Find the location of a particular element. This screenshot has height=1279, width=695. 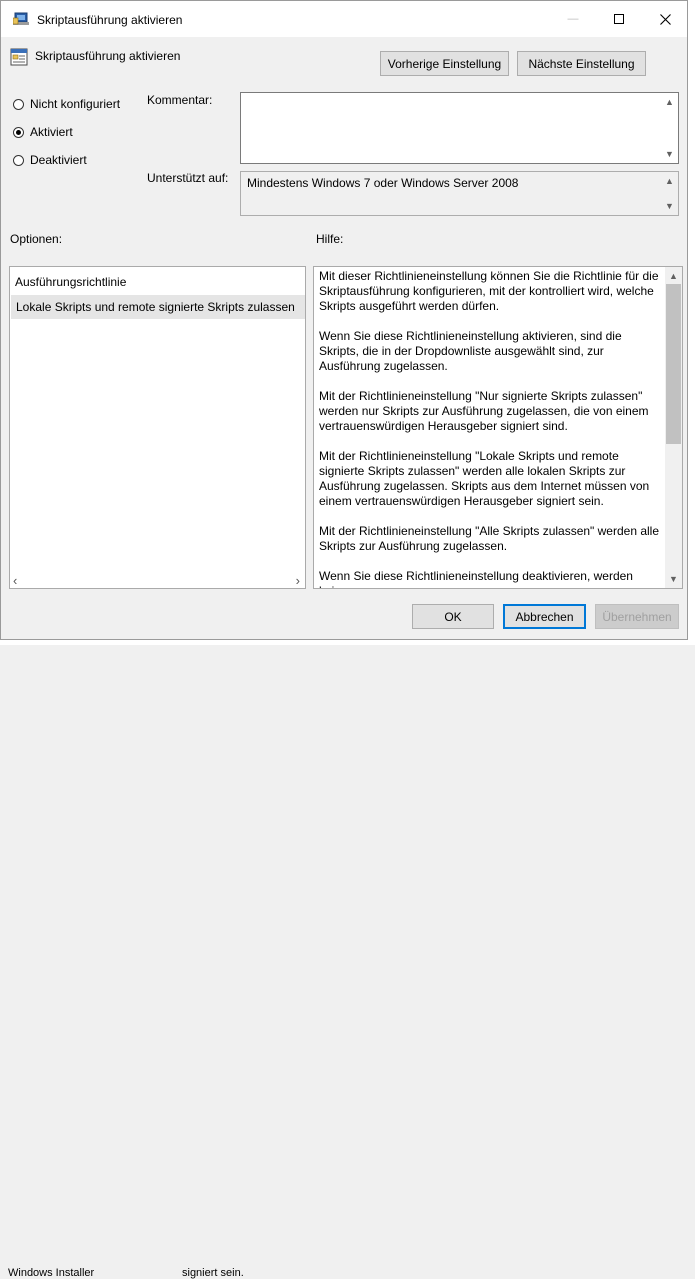

execution-policy-label: Ausführungsrichtlinie is located at coordinates (71, 282).